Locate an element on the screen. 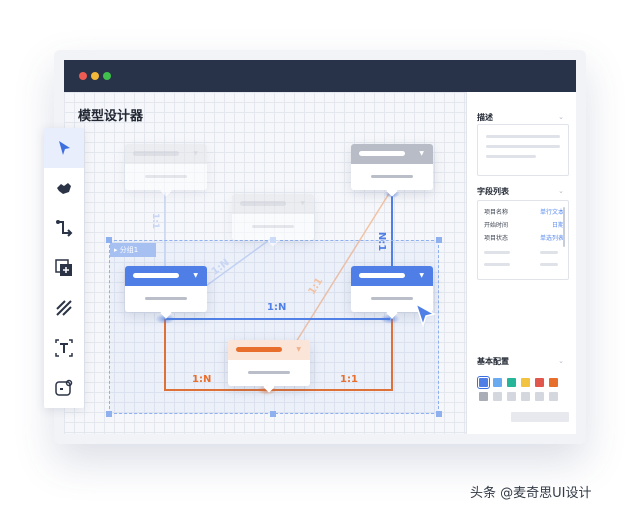 This screenshot has width=640, height=512. image-tool-icon is located at coordinates (64, 387).